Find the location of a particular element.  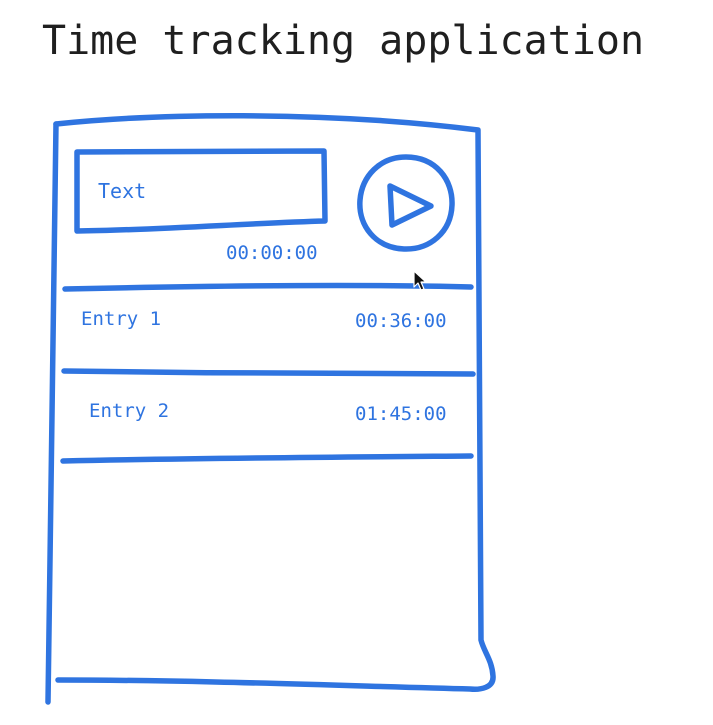

play-button is located at coordinates (406, 204).